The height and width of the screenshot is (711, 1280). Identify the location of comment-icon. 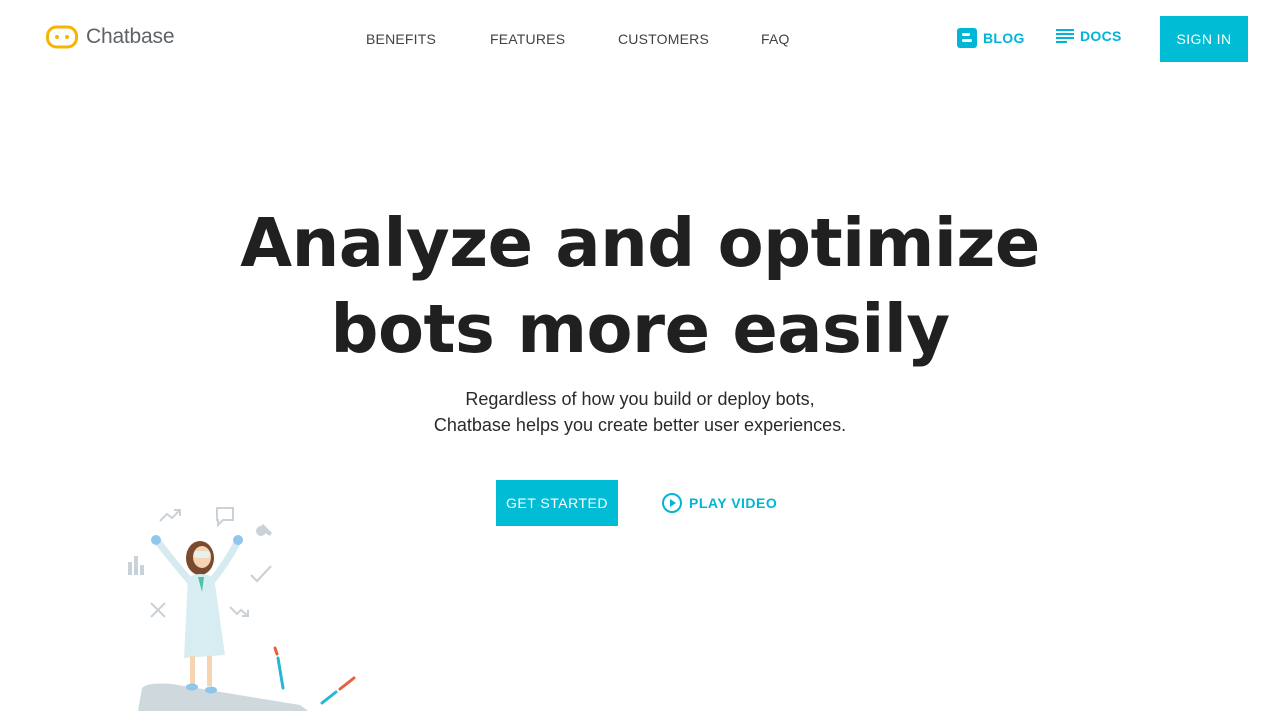
(225, 517).